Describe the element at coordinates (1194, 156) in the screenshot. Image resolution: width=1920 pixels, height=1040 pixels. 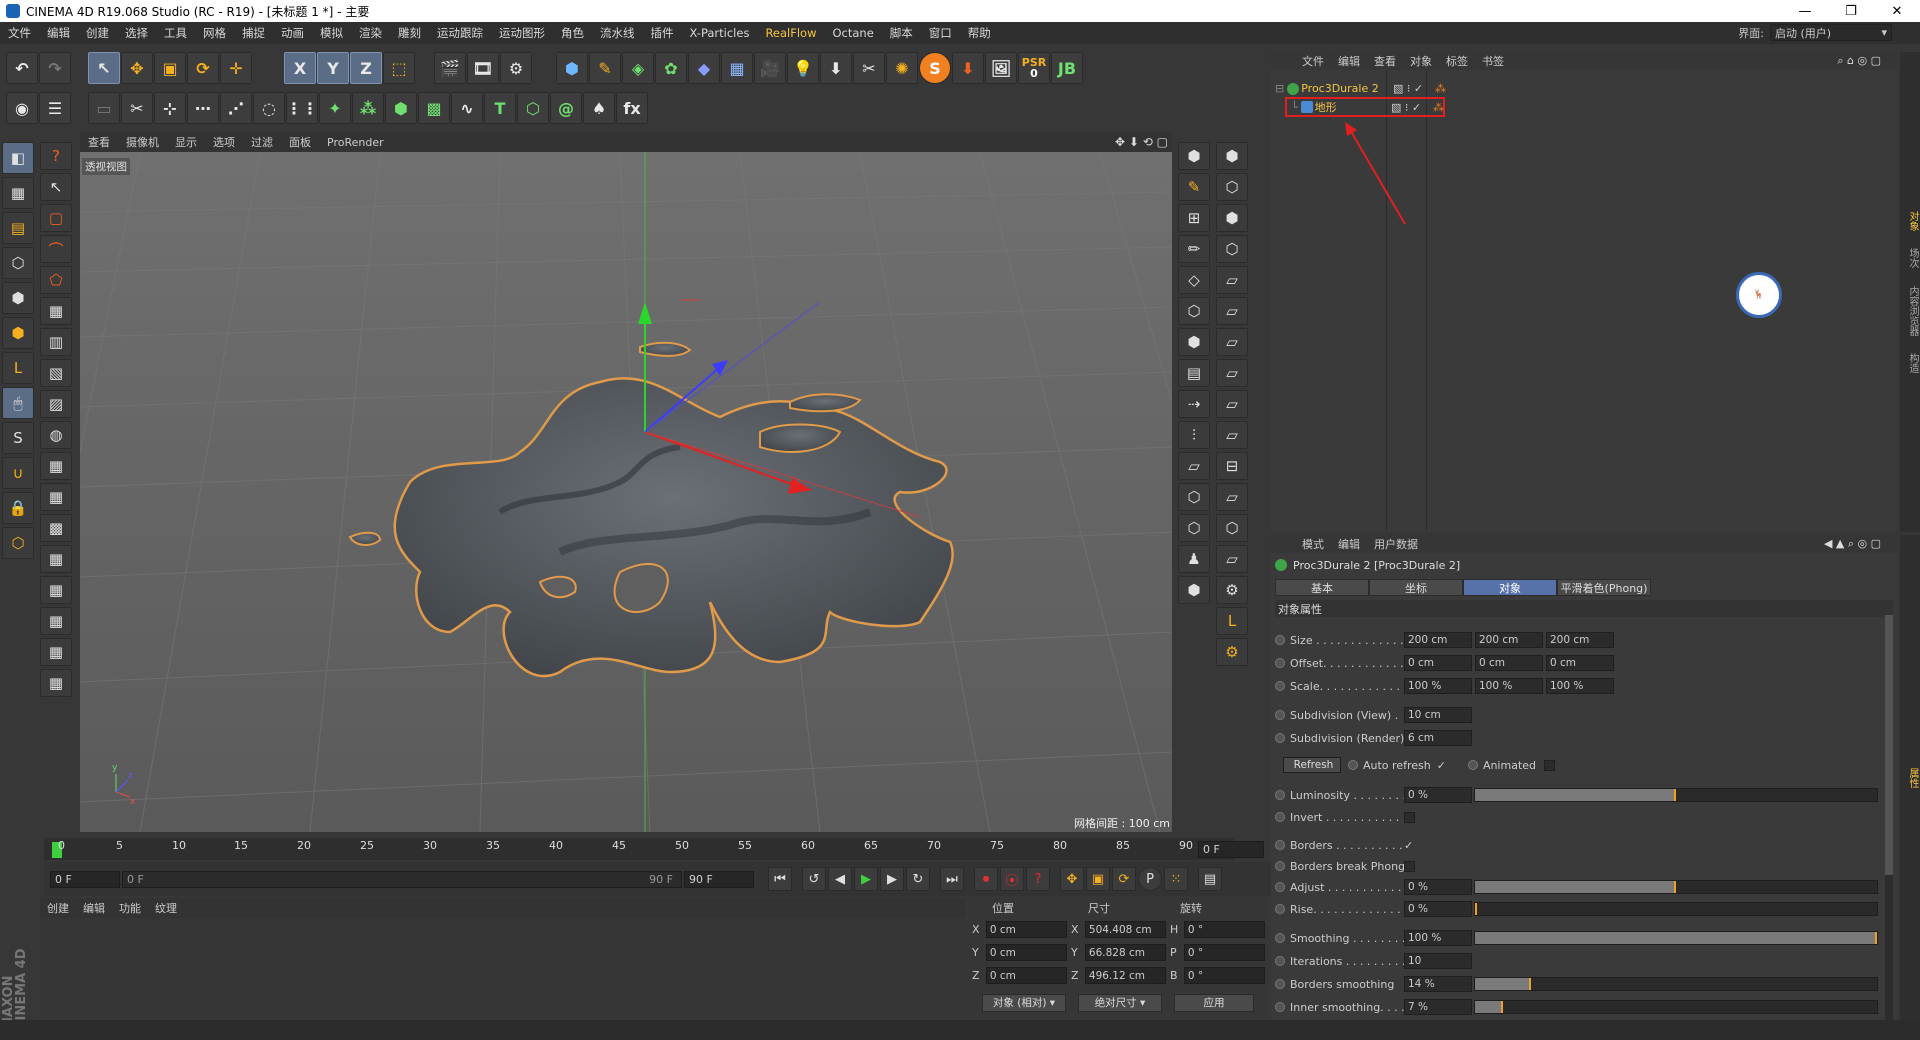
I see `hud-cube-icon: ⬢` at that location.